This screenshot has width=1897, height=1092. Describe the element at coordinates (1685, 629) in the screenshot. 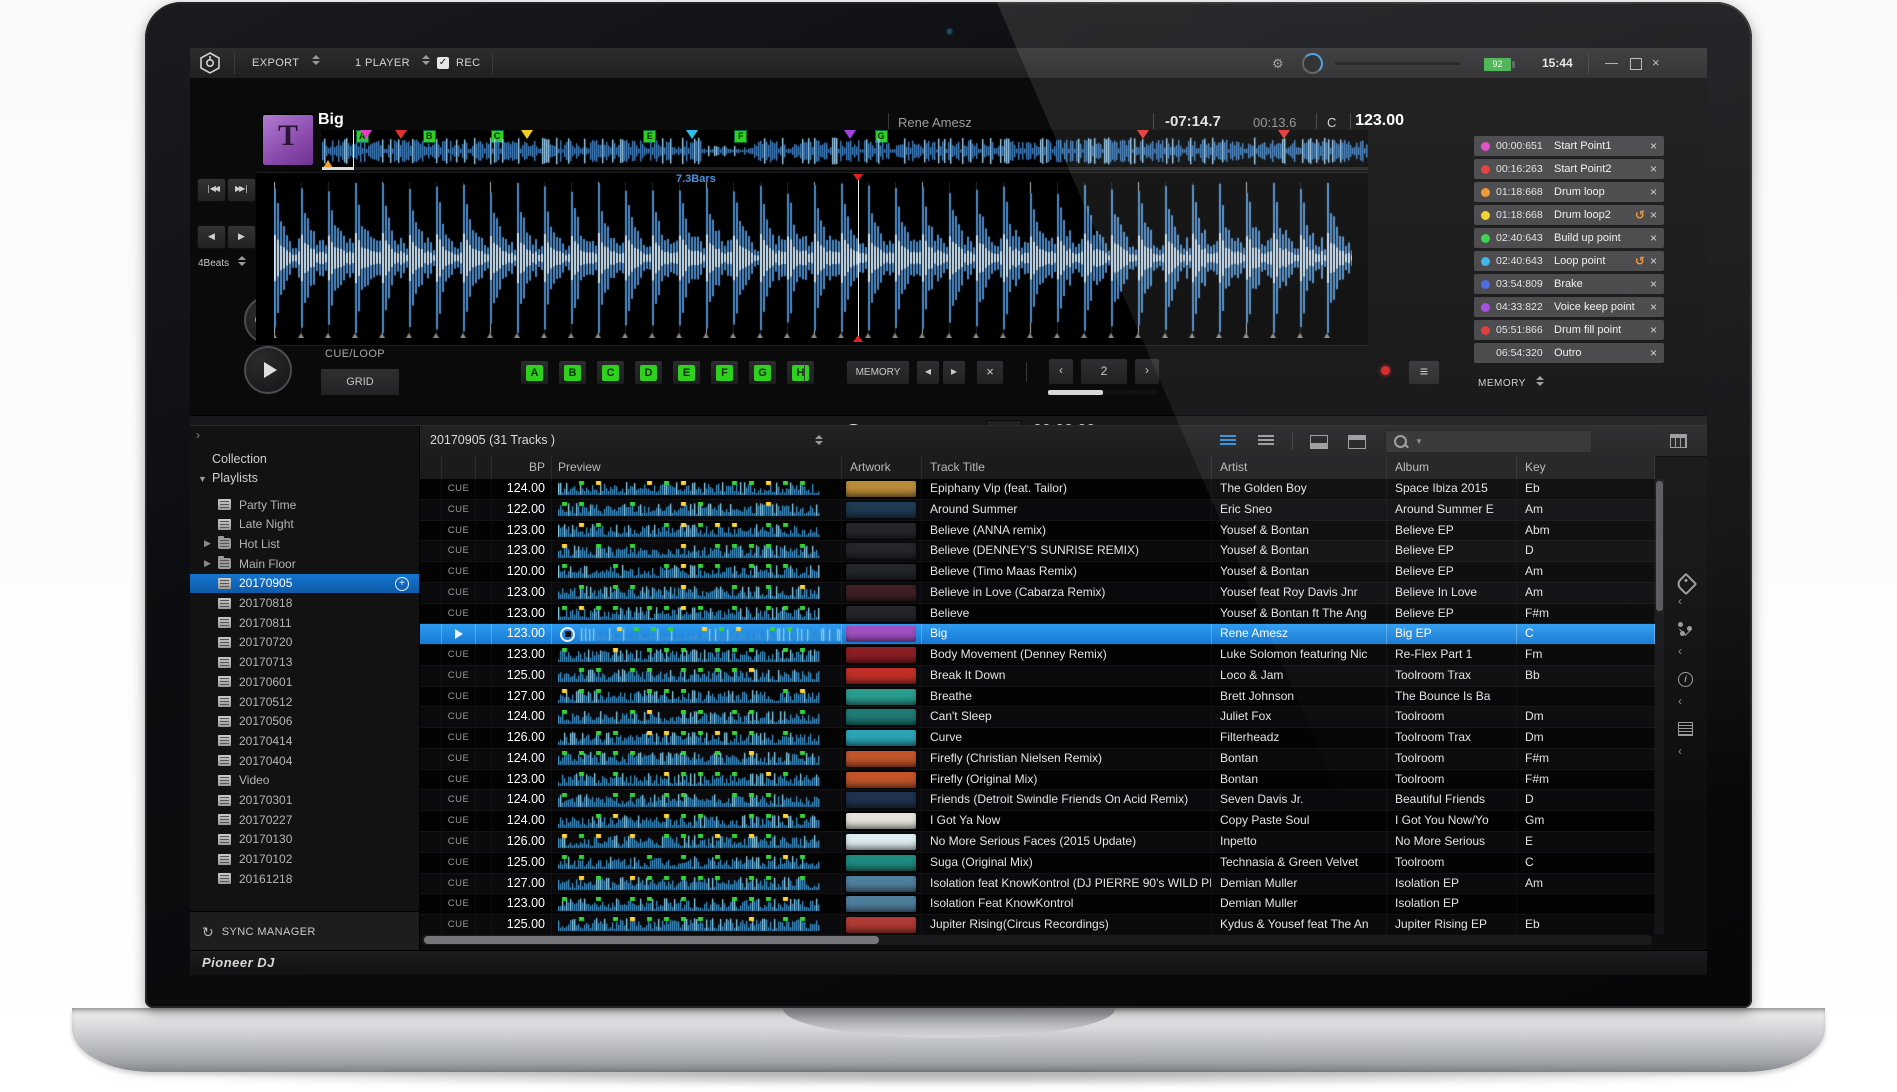

I see `related-tracks-icon` at that location.